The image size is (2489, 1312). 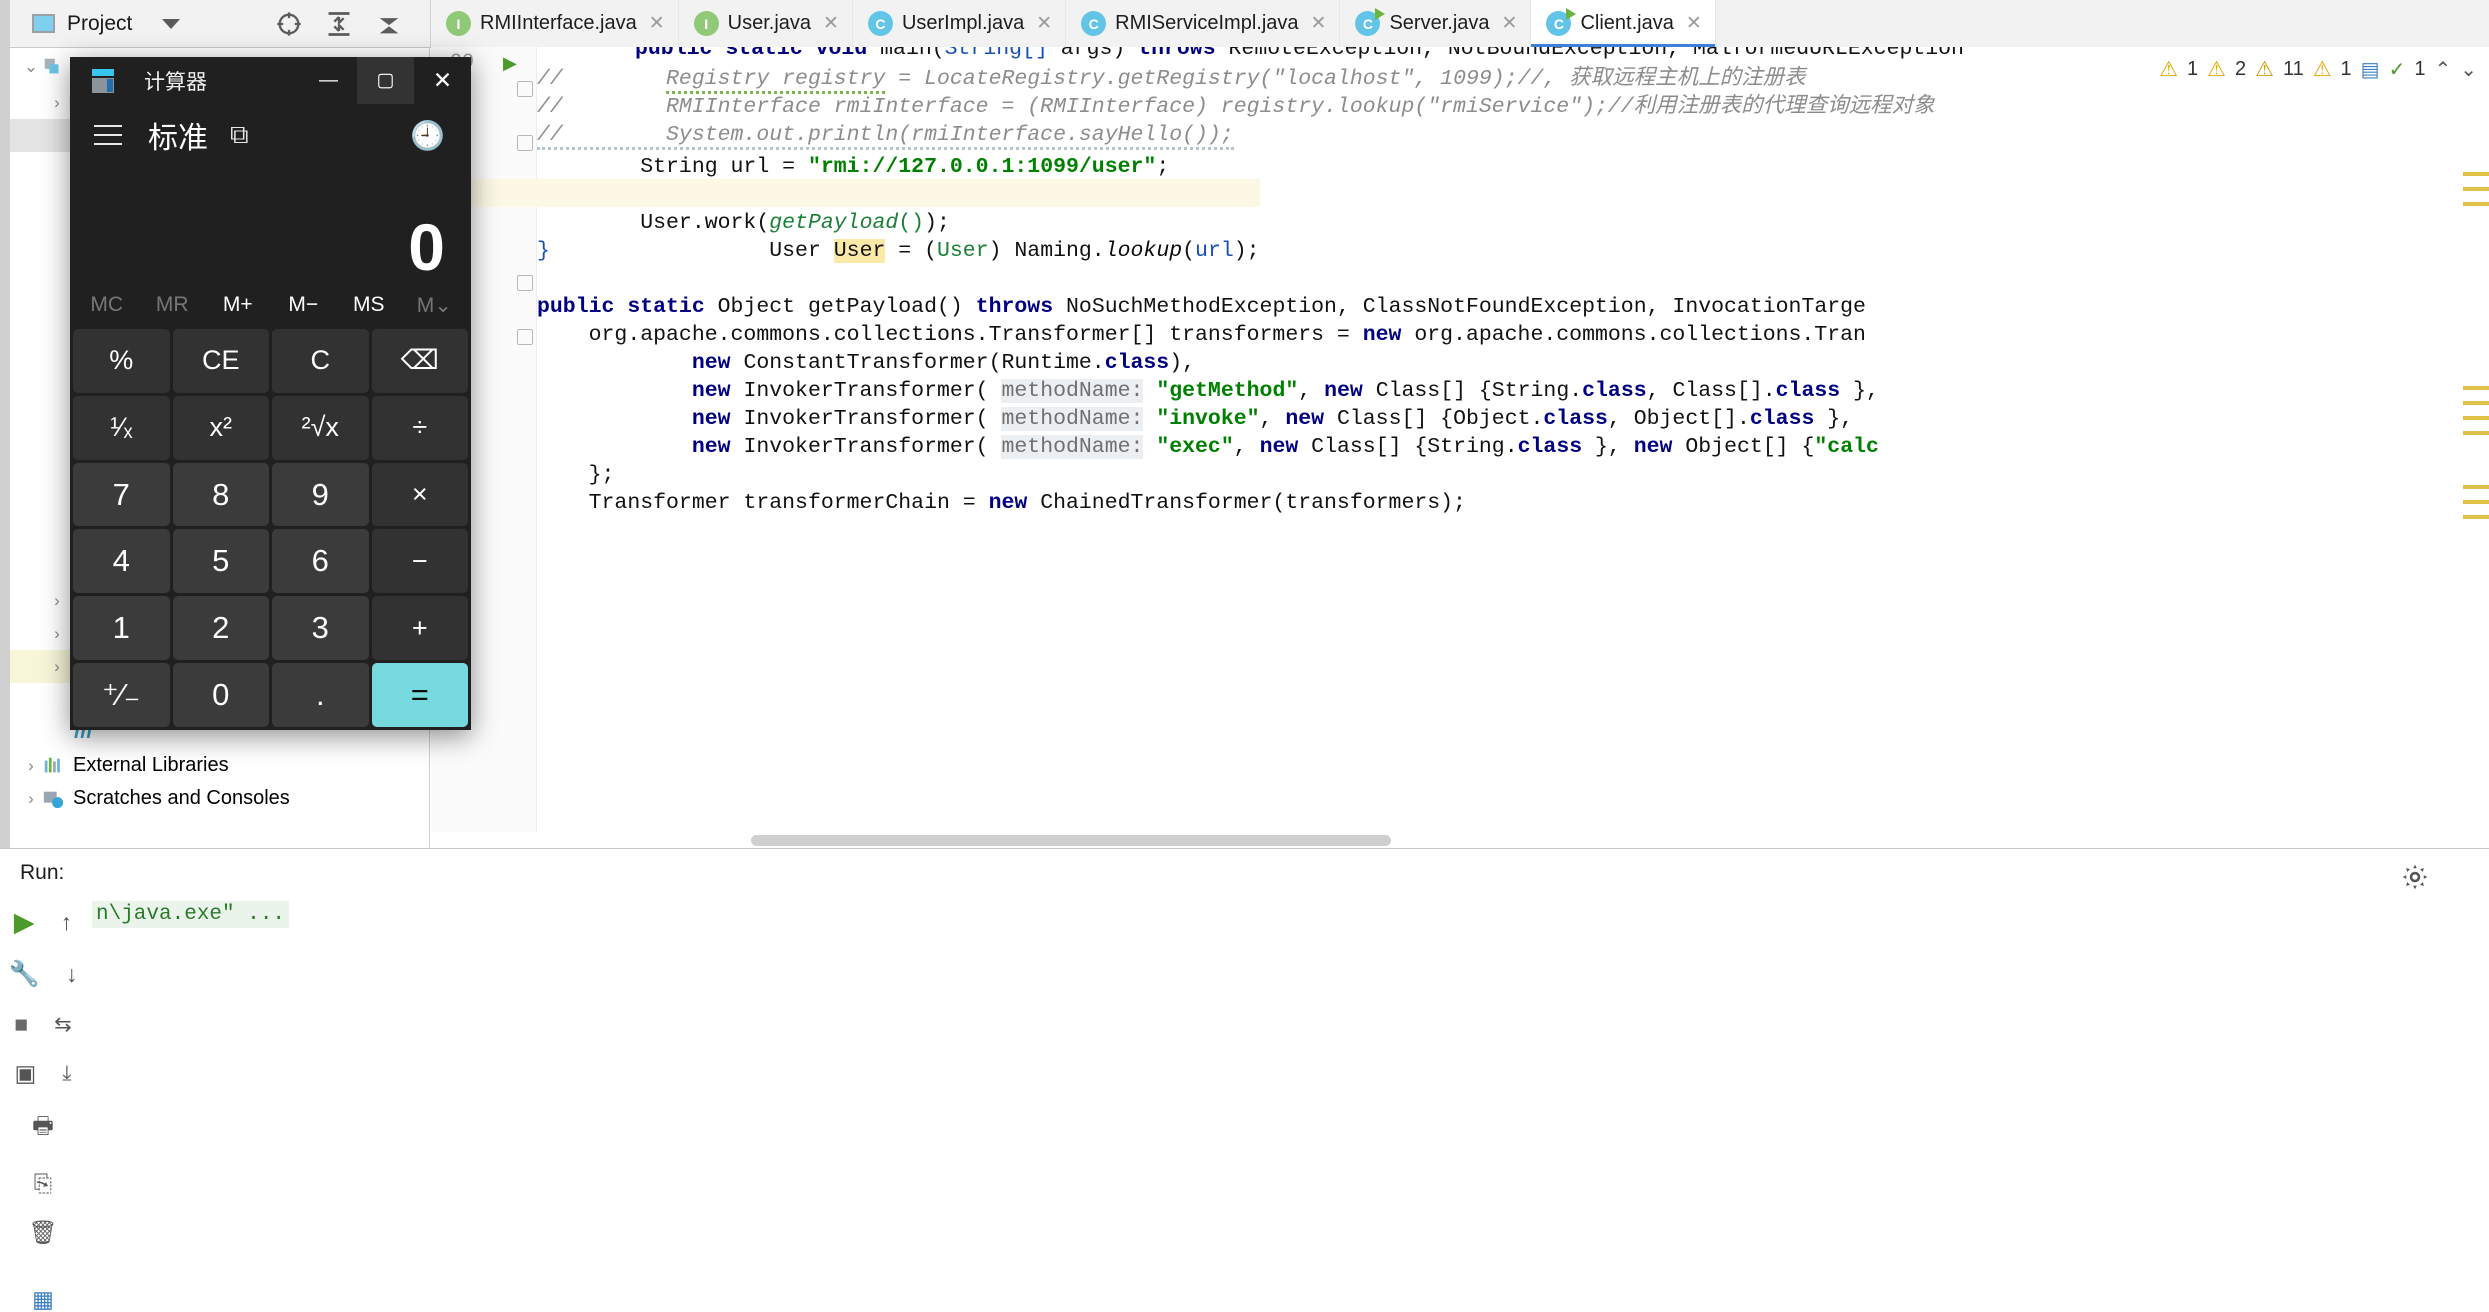 What do you see at coordinates (43, 1183) in the screenshot?
I see `pin-icon: ⎘` at bounding box center [43, 1183].